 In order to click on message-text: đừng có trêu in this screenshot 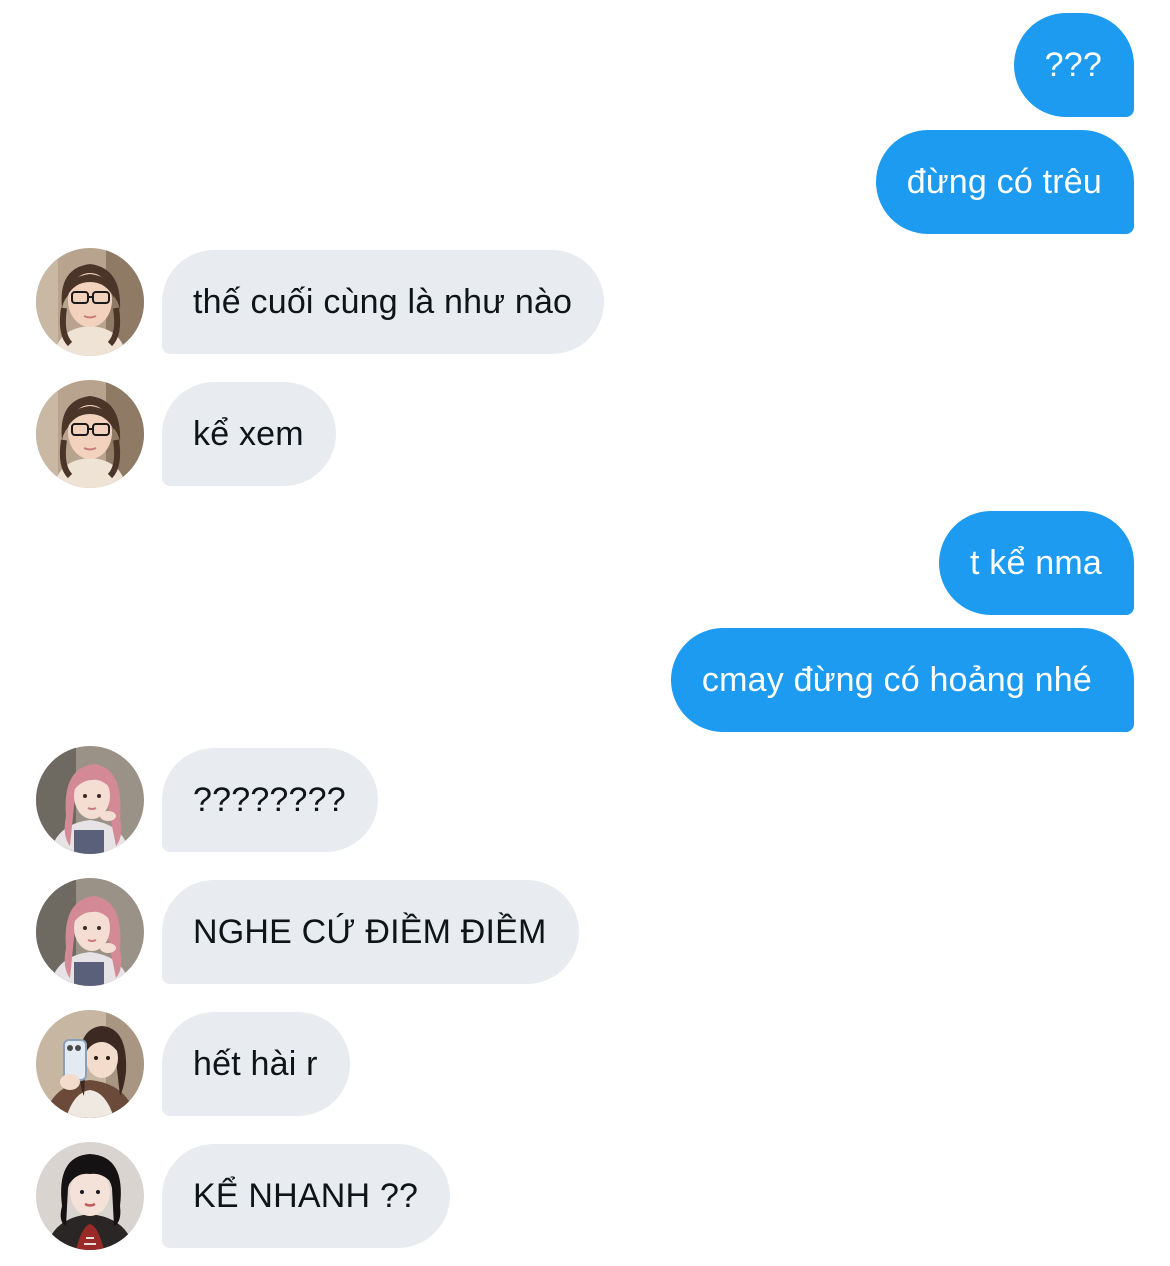, I will do `click(1004, 182)`.